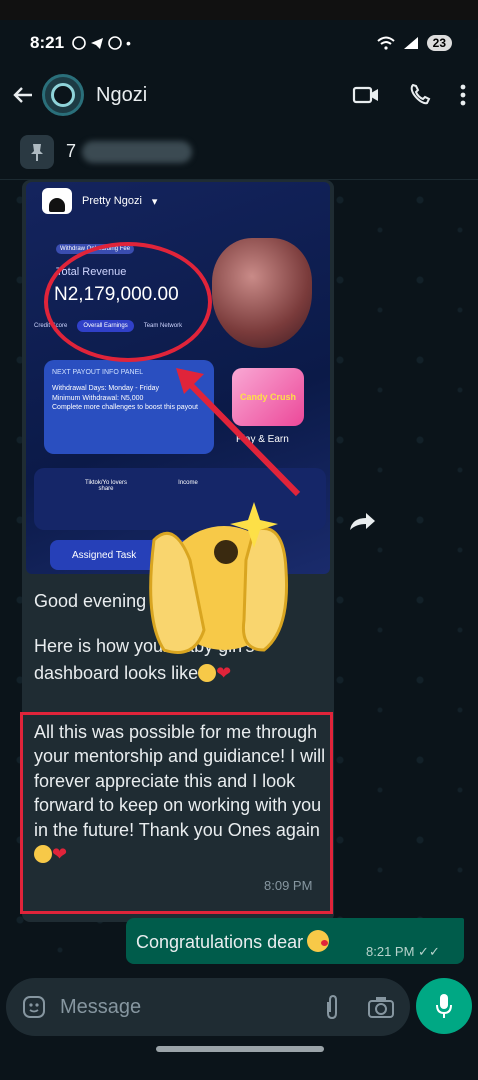  What do you see at coordinates (318, 941) in the screenshot?
I see `kiss-face-icon` at bounding box center [318, 941].